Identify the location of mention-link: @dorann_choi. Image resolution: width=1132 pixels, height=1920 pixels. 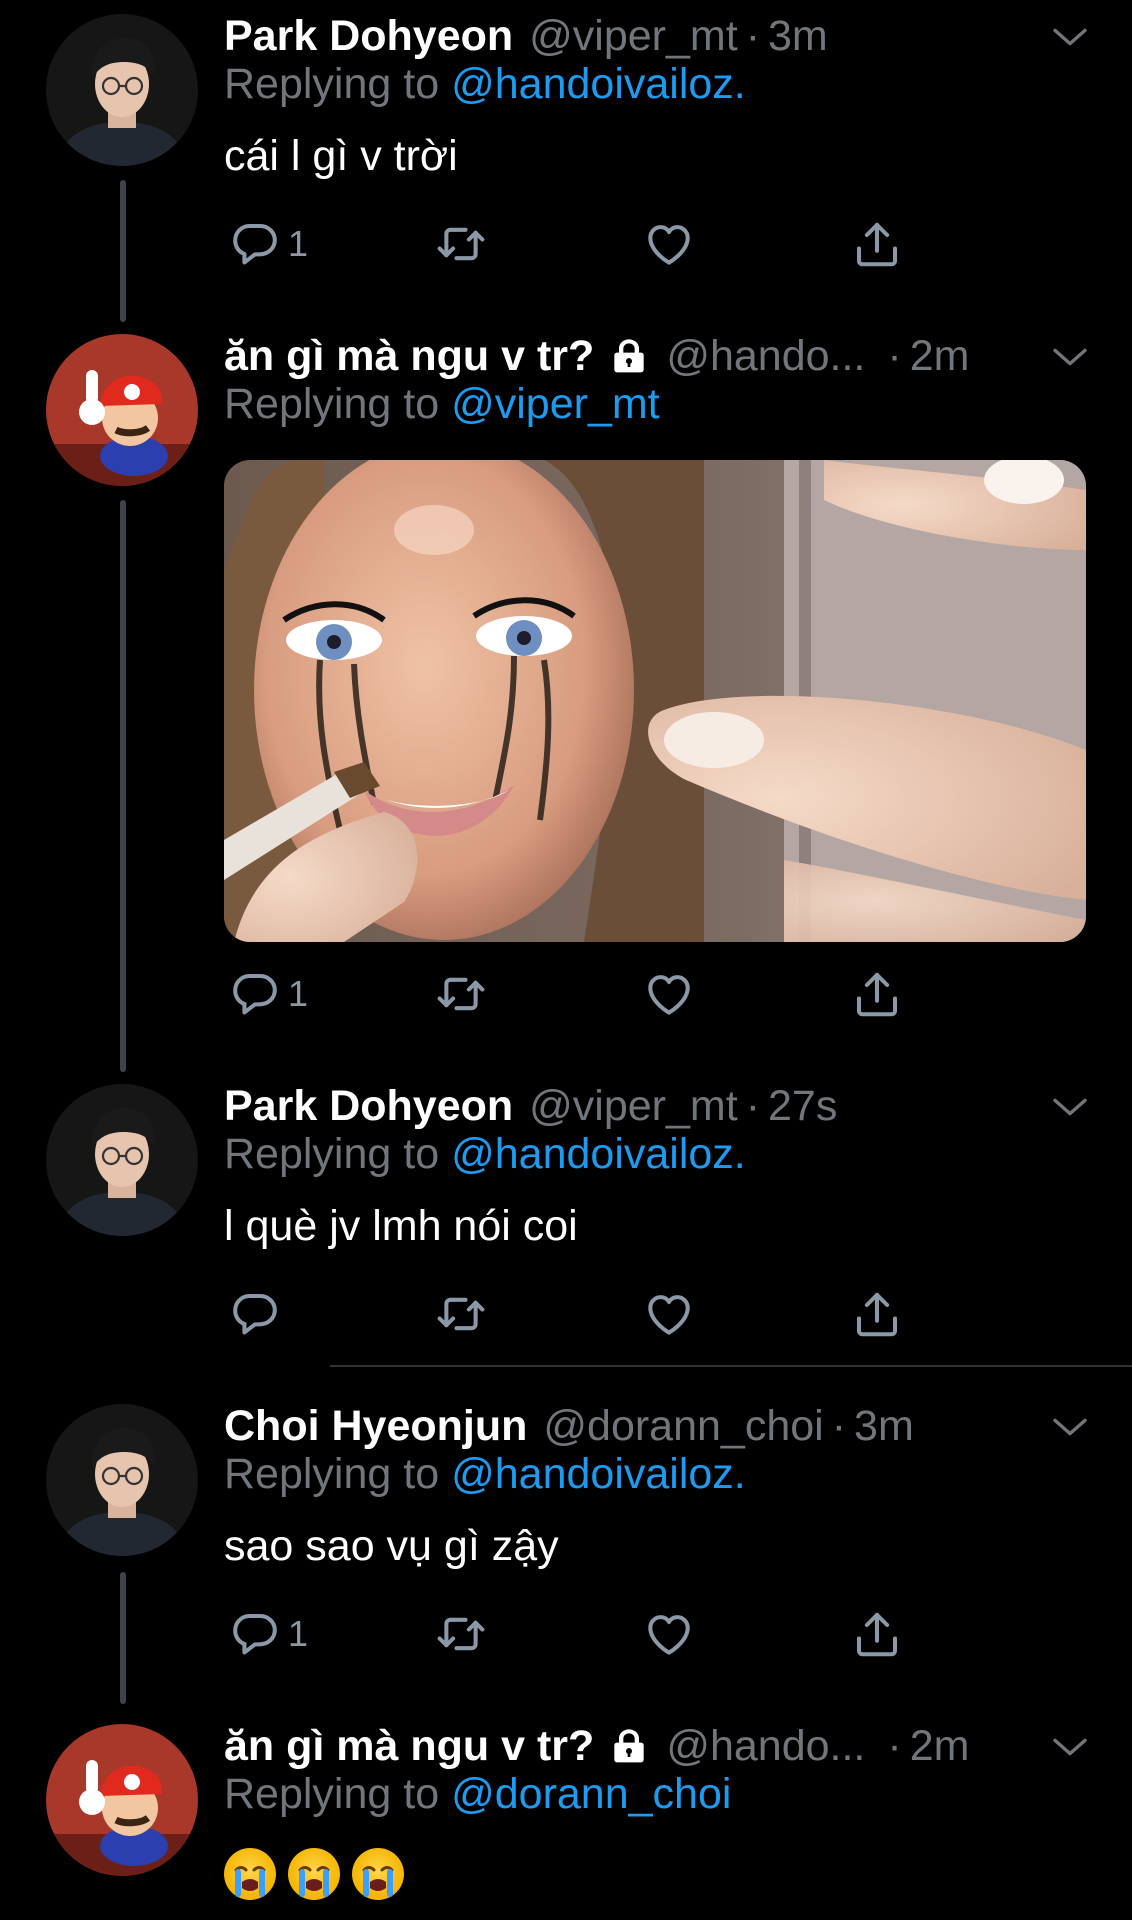
(591, 1794).